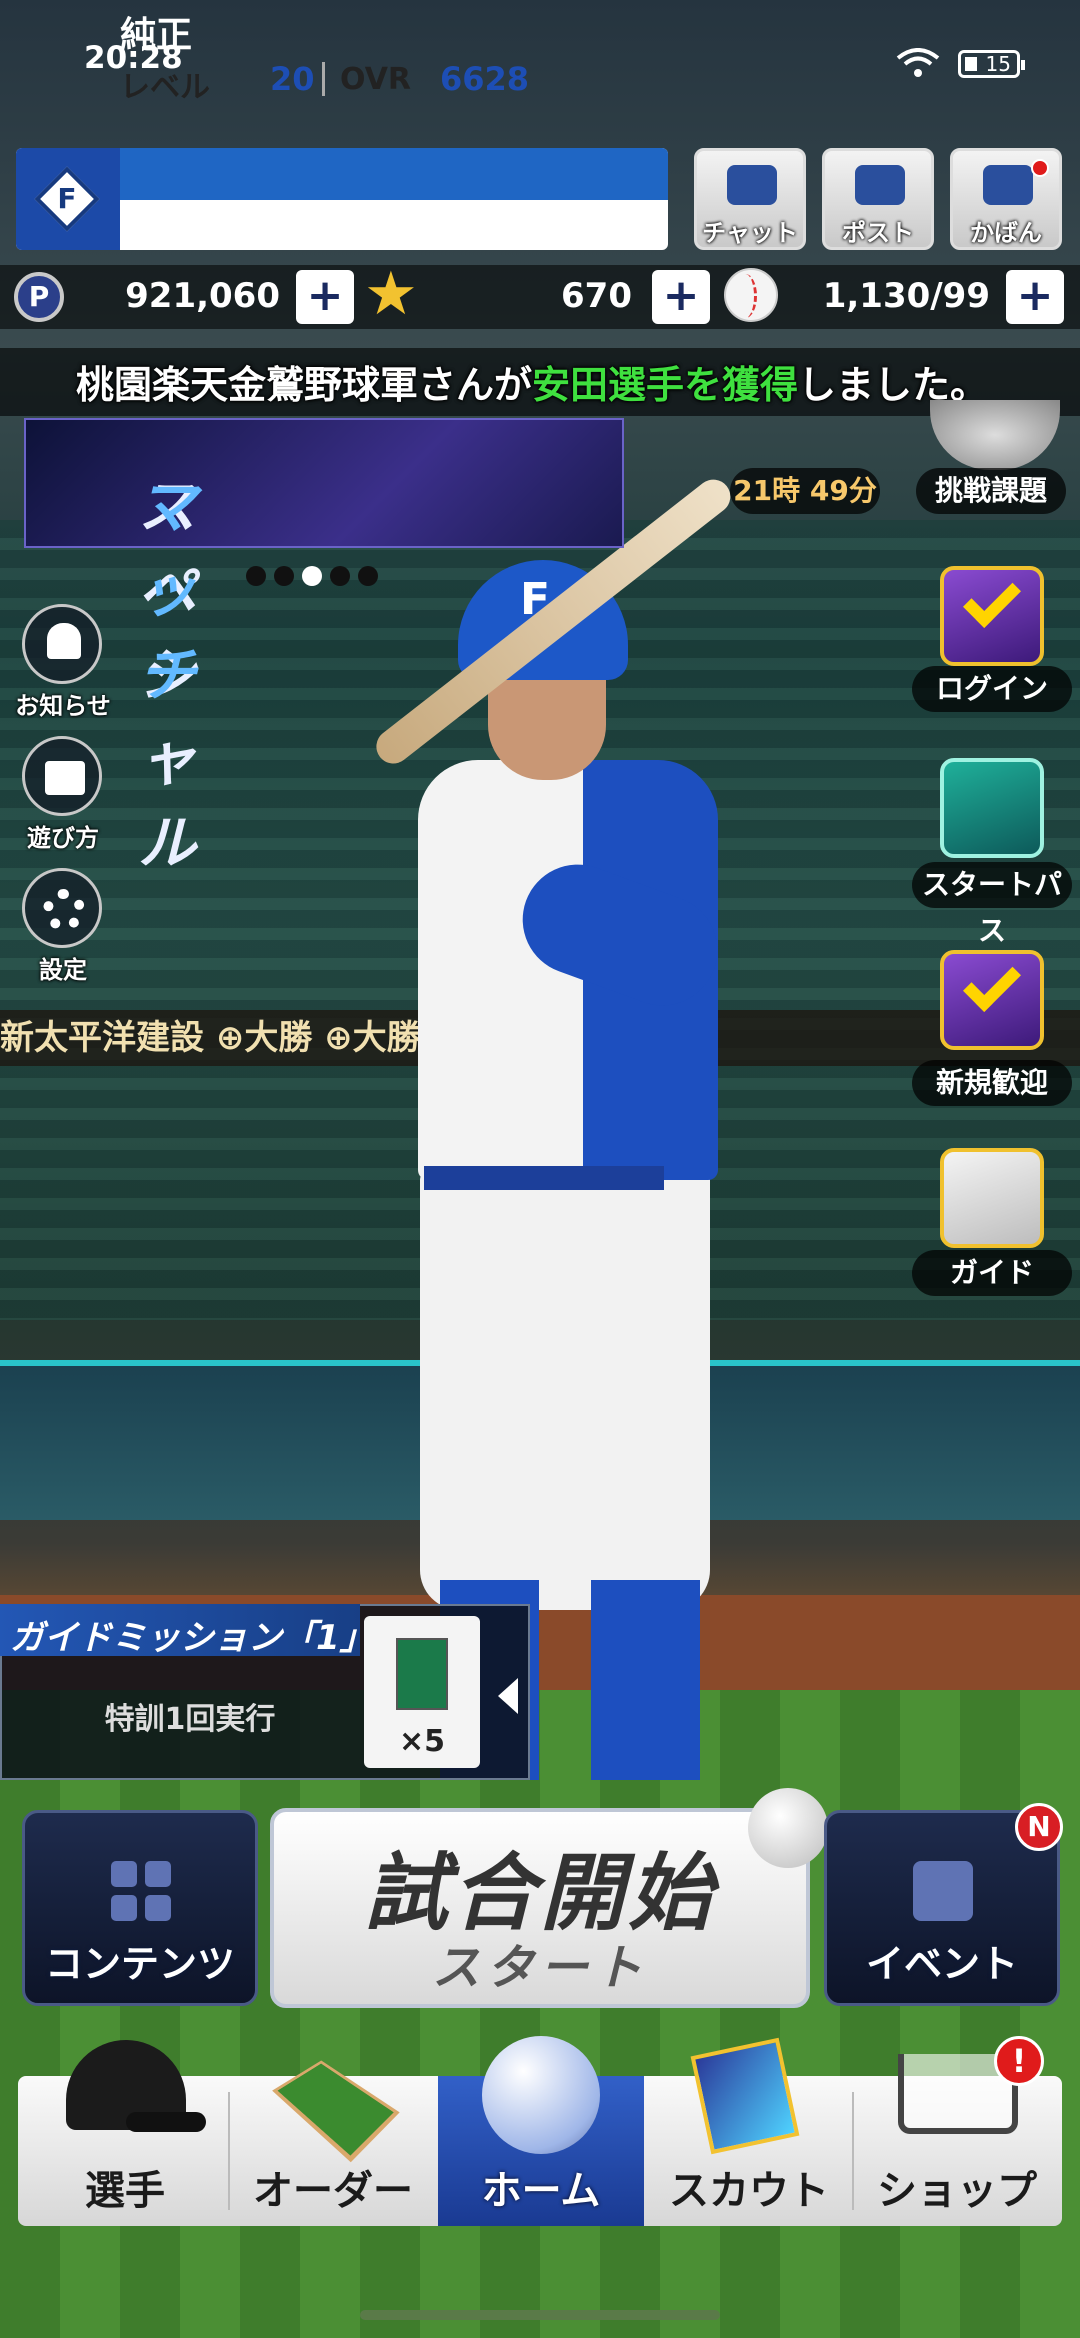  I want to click on notification-dot, so click(1040, 168).